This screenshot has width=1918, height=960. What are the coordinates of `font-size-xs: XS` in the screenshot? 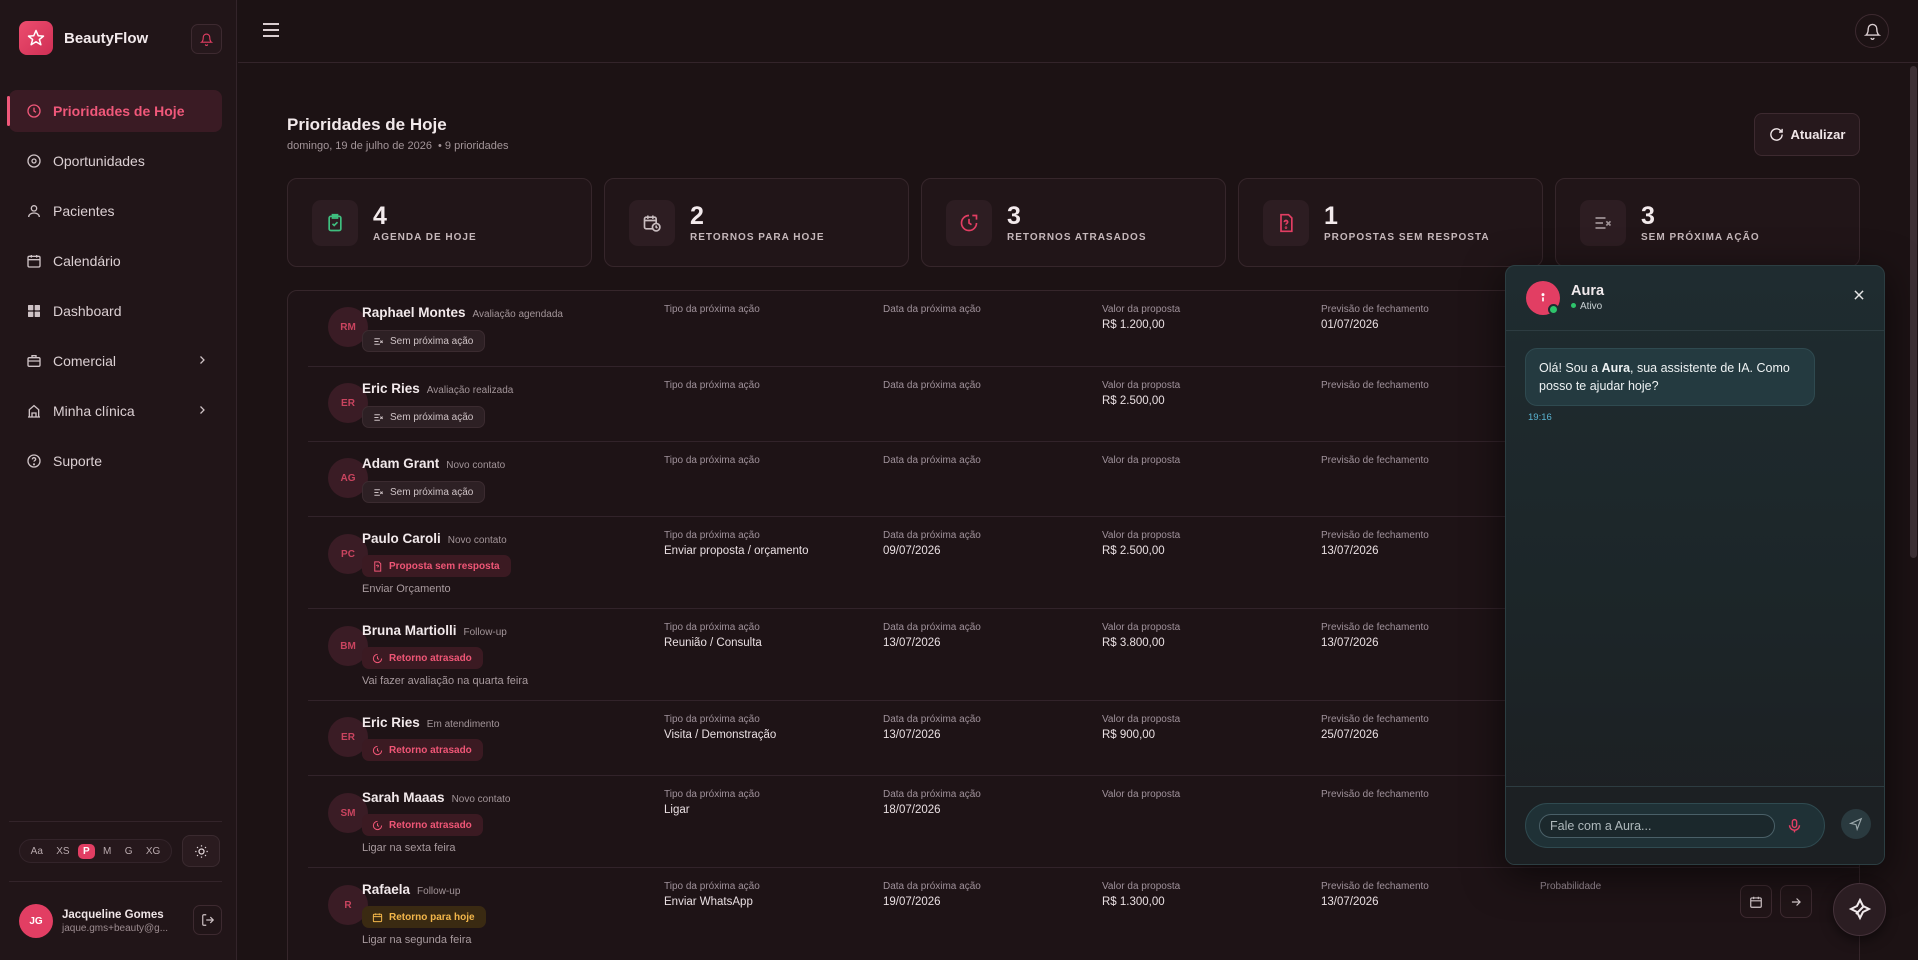 It's located at (62, 851).